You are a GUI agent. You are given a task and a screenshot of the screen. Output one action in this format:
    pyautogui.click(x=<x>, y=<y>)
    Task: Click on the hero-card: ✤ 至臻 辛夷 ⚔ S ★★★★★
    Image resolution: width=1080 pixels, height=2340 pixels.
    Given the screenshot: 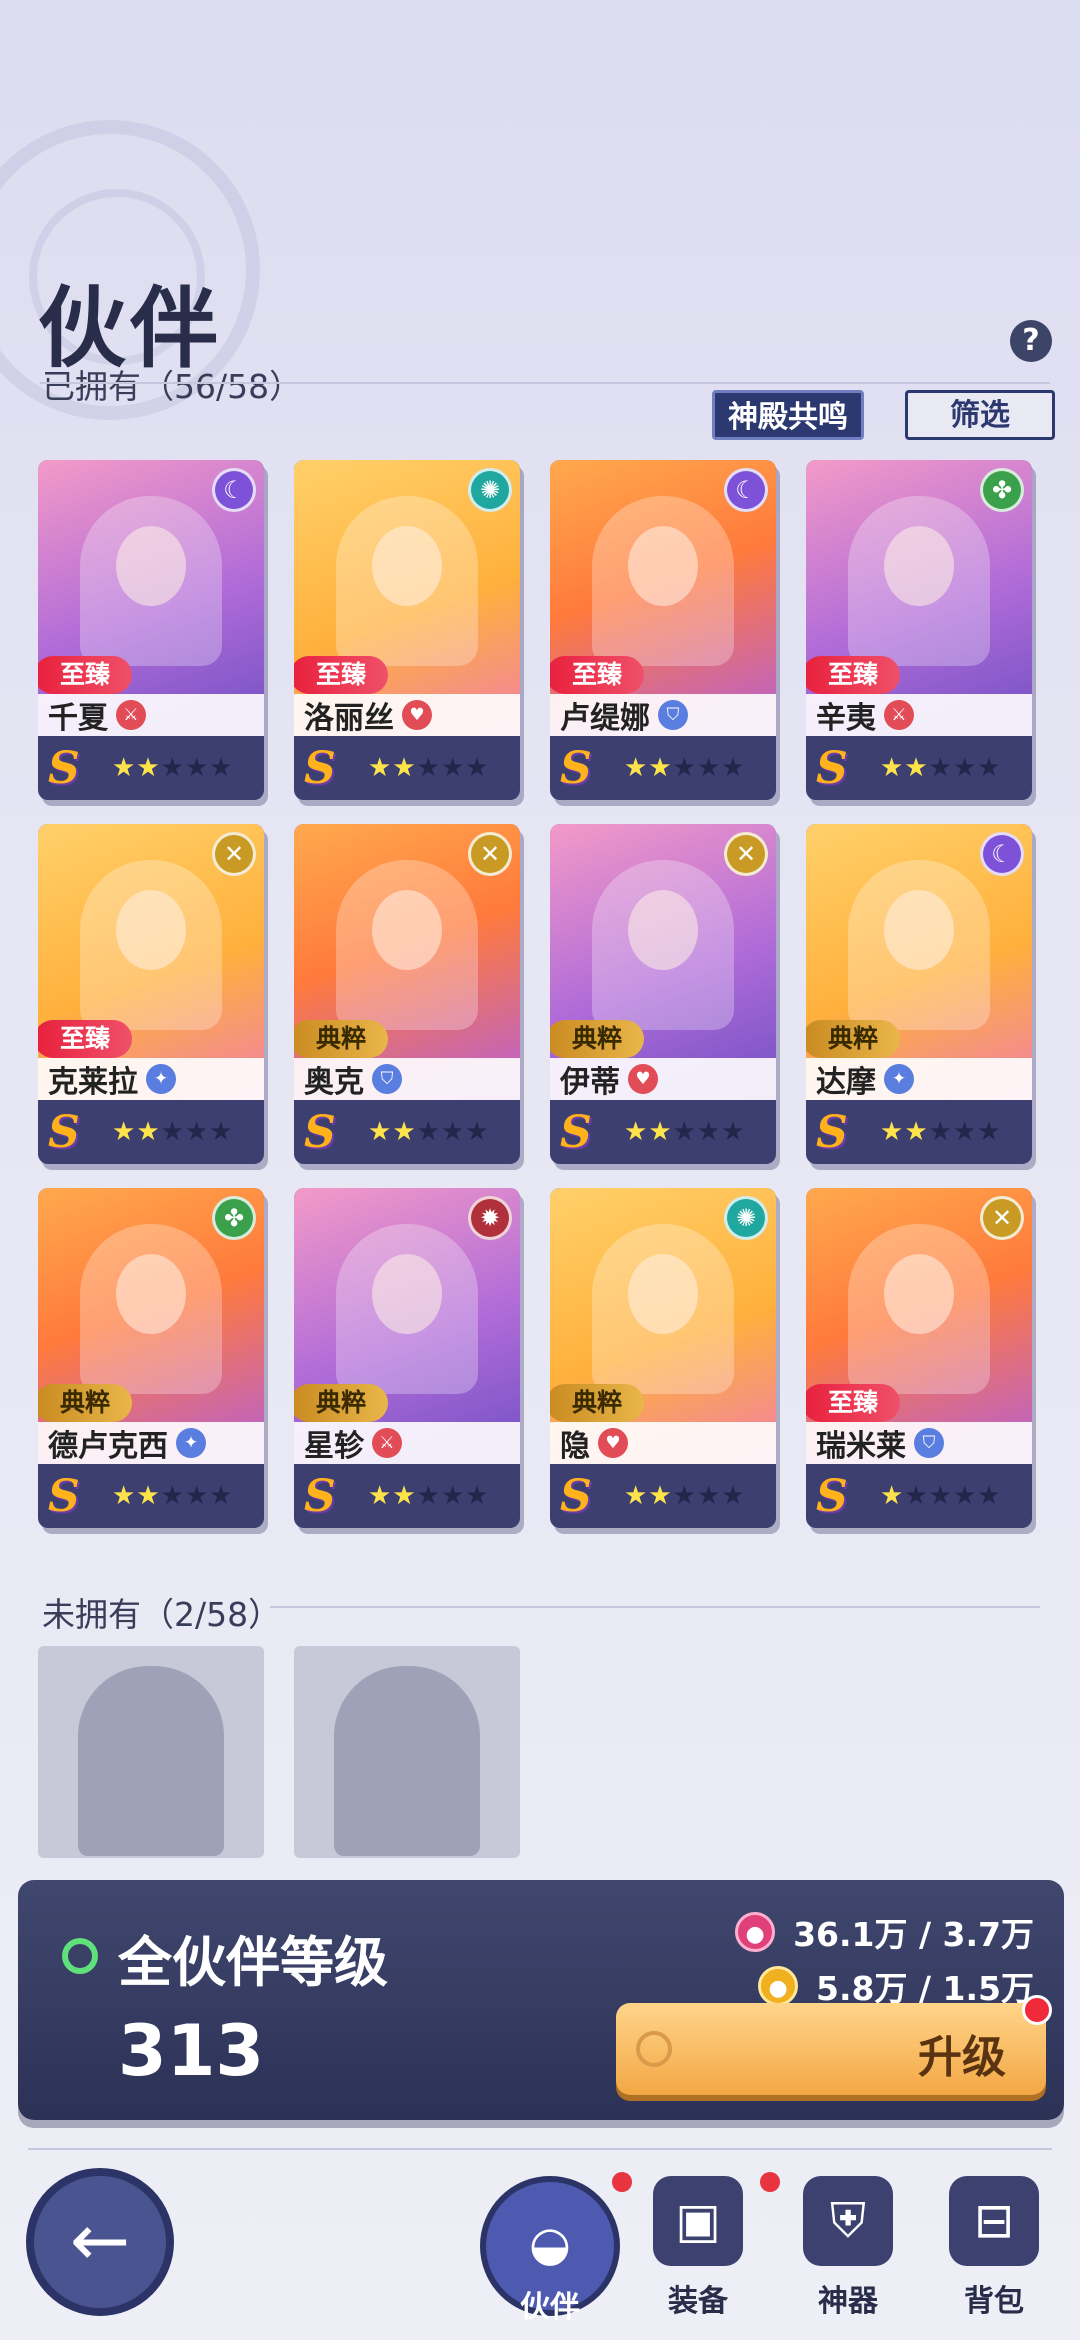 What is the action you would take?
    pyautogui.click(x=919, y=630)
    